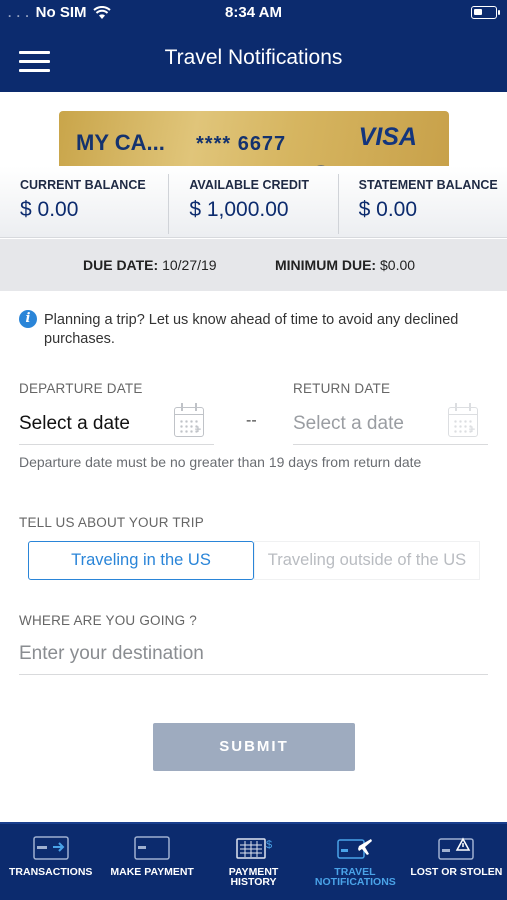 The height and width of the screenshot is (900, 507). What do you see at coordinates (189, 265) in the screenshot?
I see `due-date-value: 10/27/19` at bounding box center [189, 265].